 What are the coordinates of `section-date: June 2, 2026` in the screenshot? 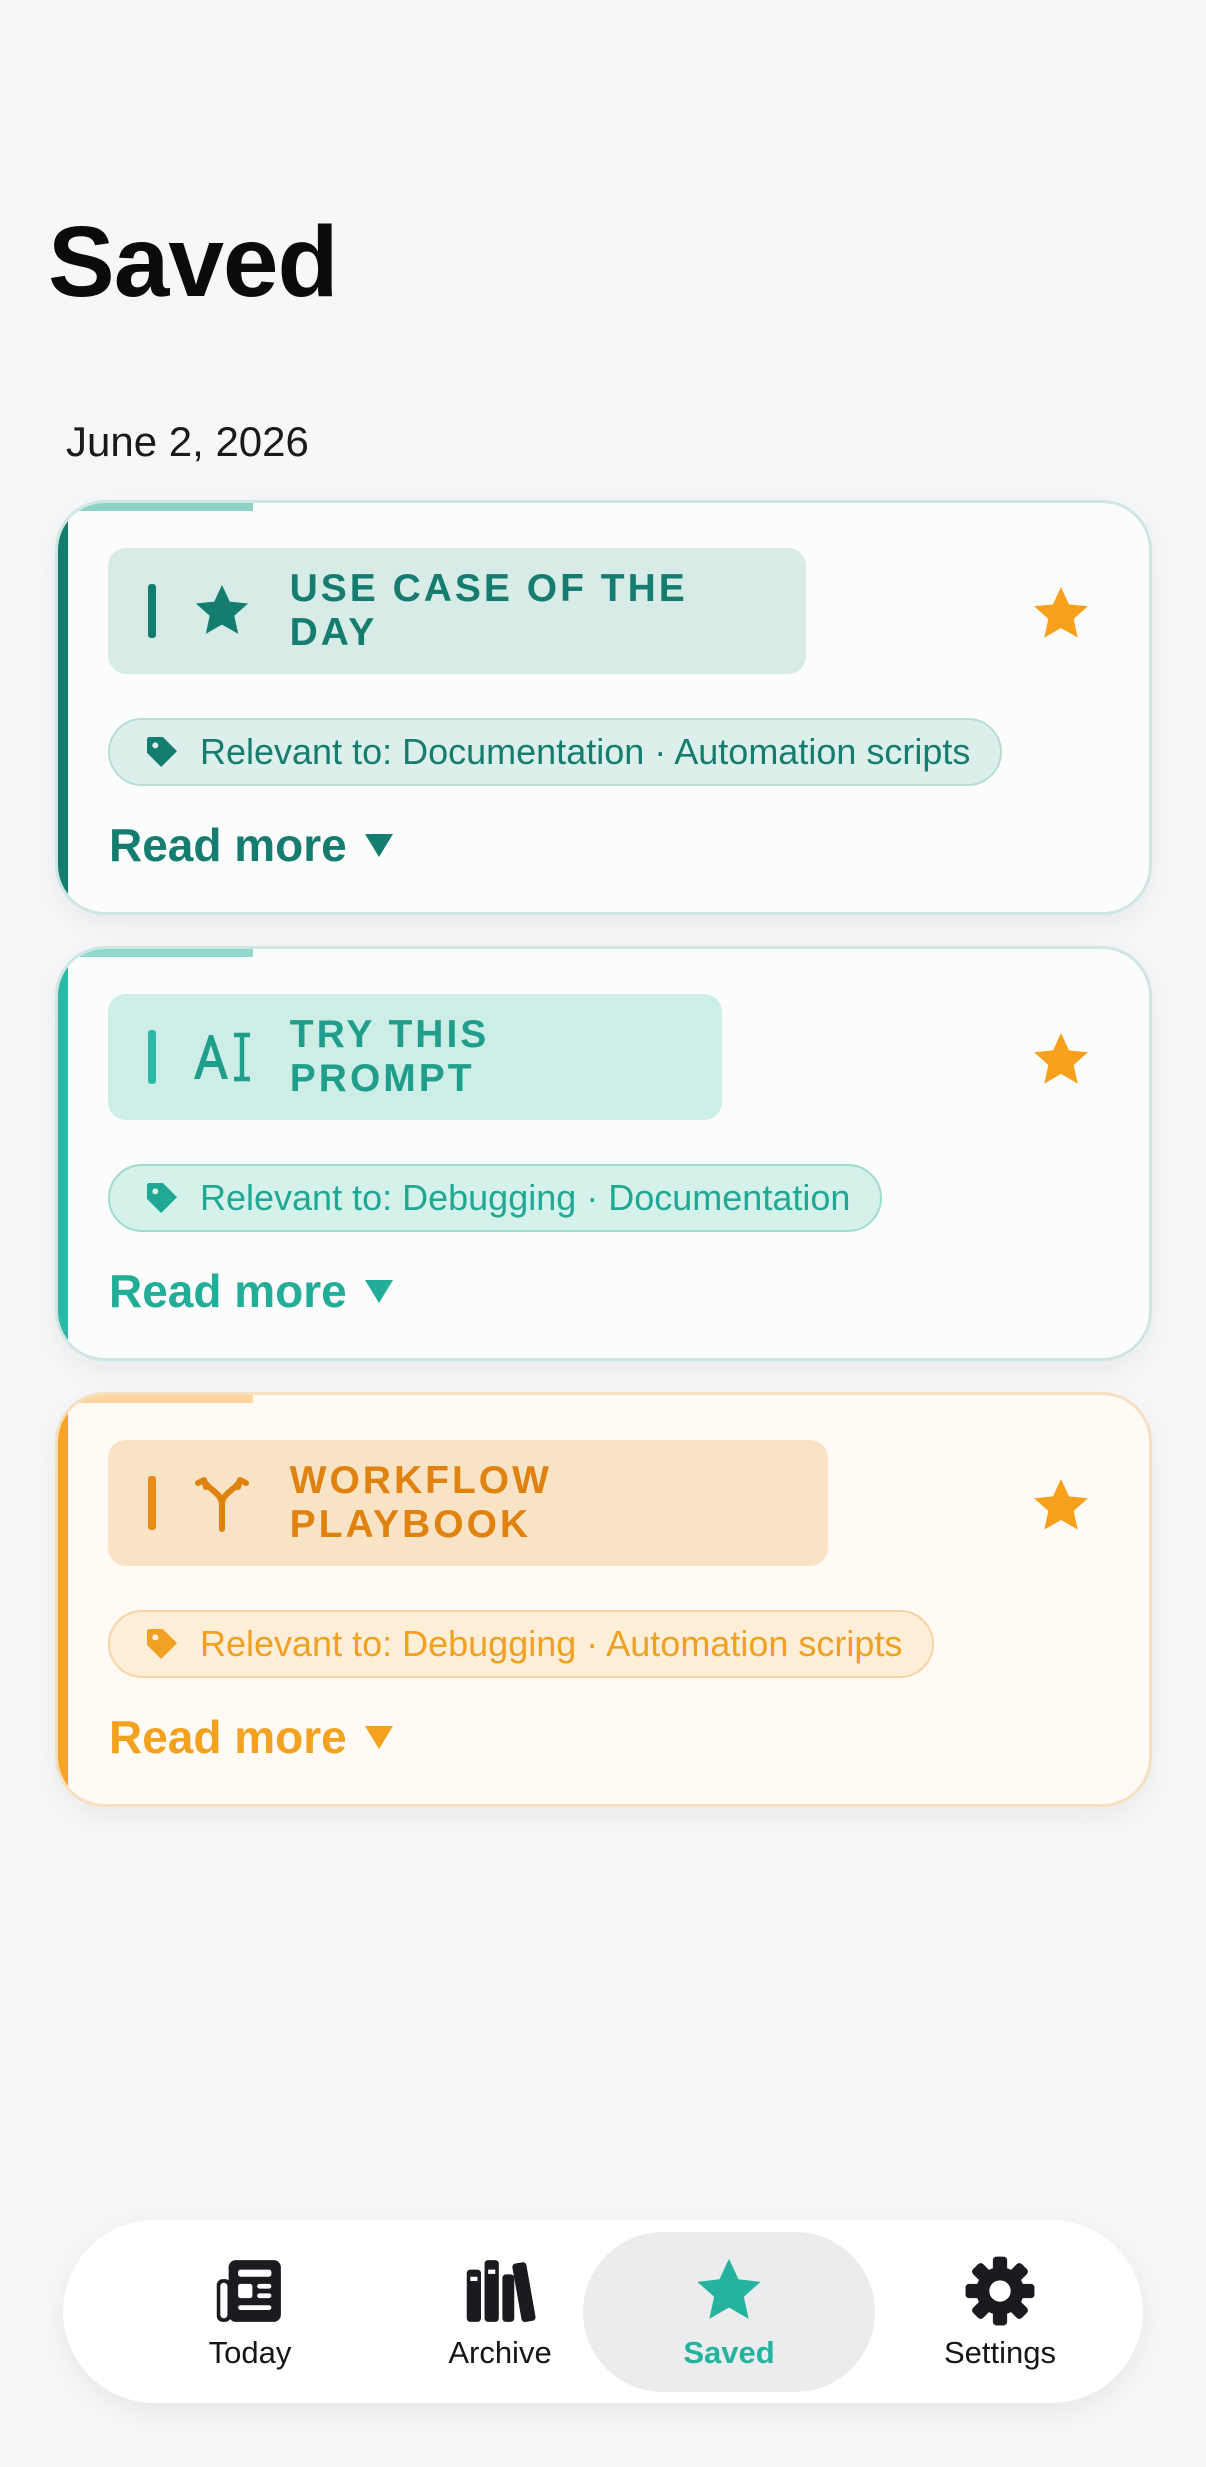 It's located at (187, 441).